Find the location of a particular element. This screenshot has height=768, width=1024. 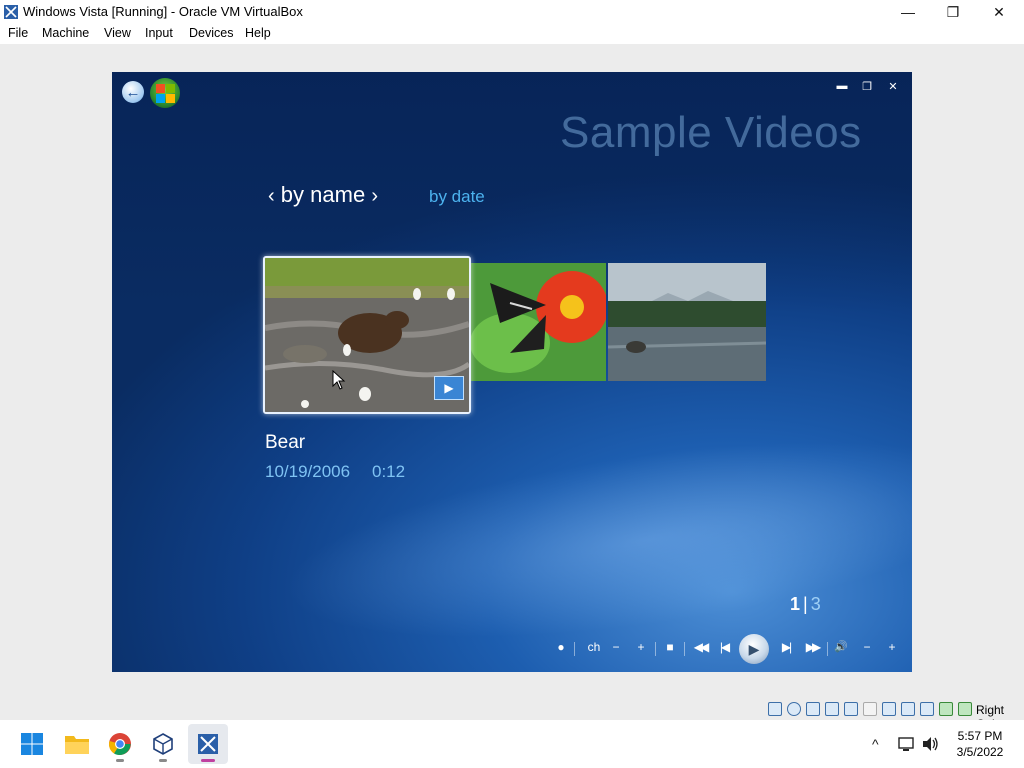

menu-devices: Devices is located at coordinates (211, 33).